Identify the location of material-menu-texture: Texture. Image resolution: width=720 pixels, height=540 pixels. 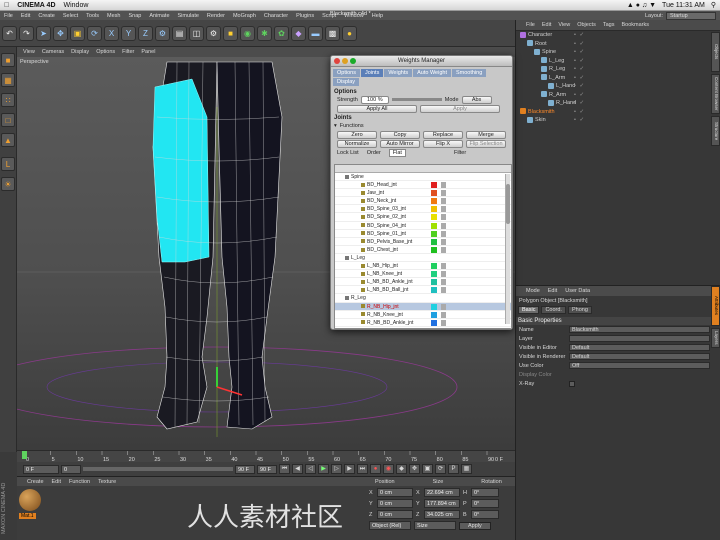
(107, 482).